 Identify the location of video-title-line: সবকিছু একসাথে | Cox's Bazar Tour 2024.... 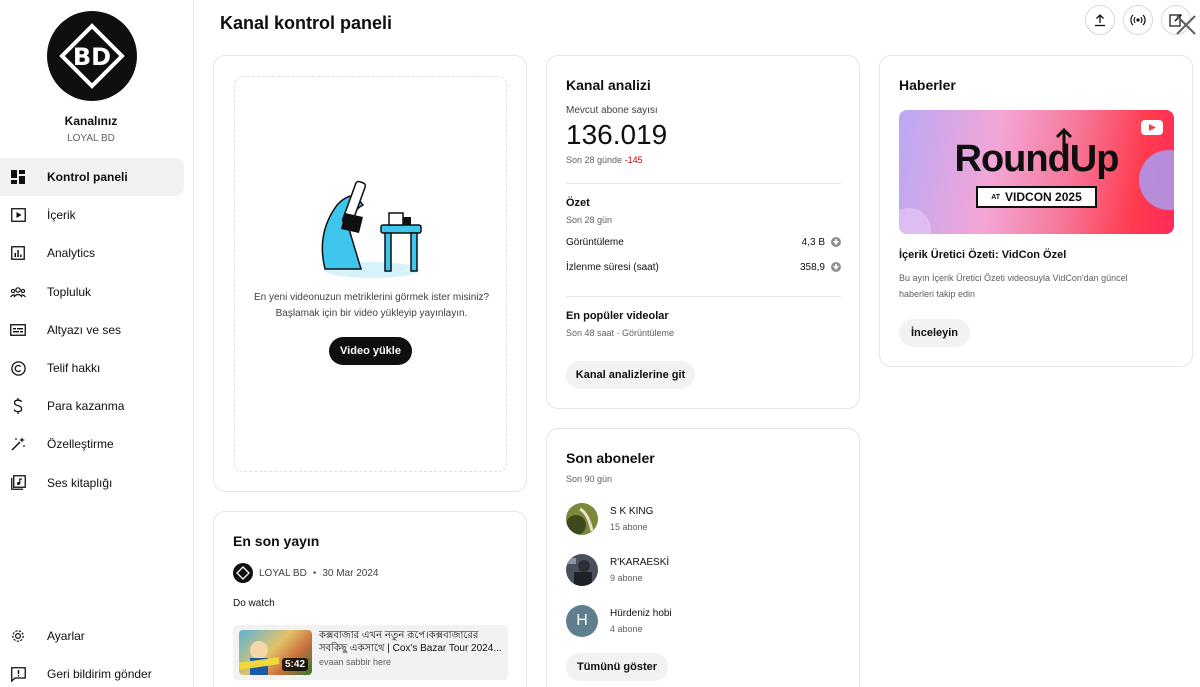
(410, 648).